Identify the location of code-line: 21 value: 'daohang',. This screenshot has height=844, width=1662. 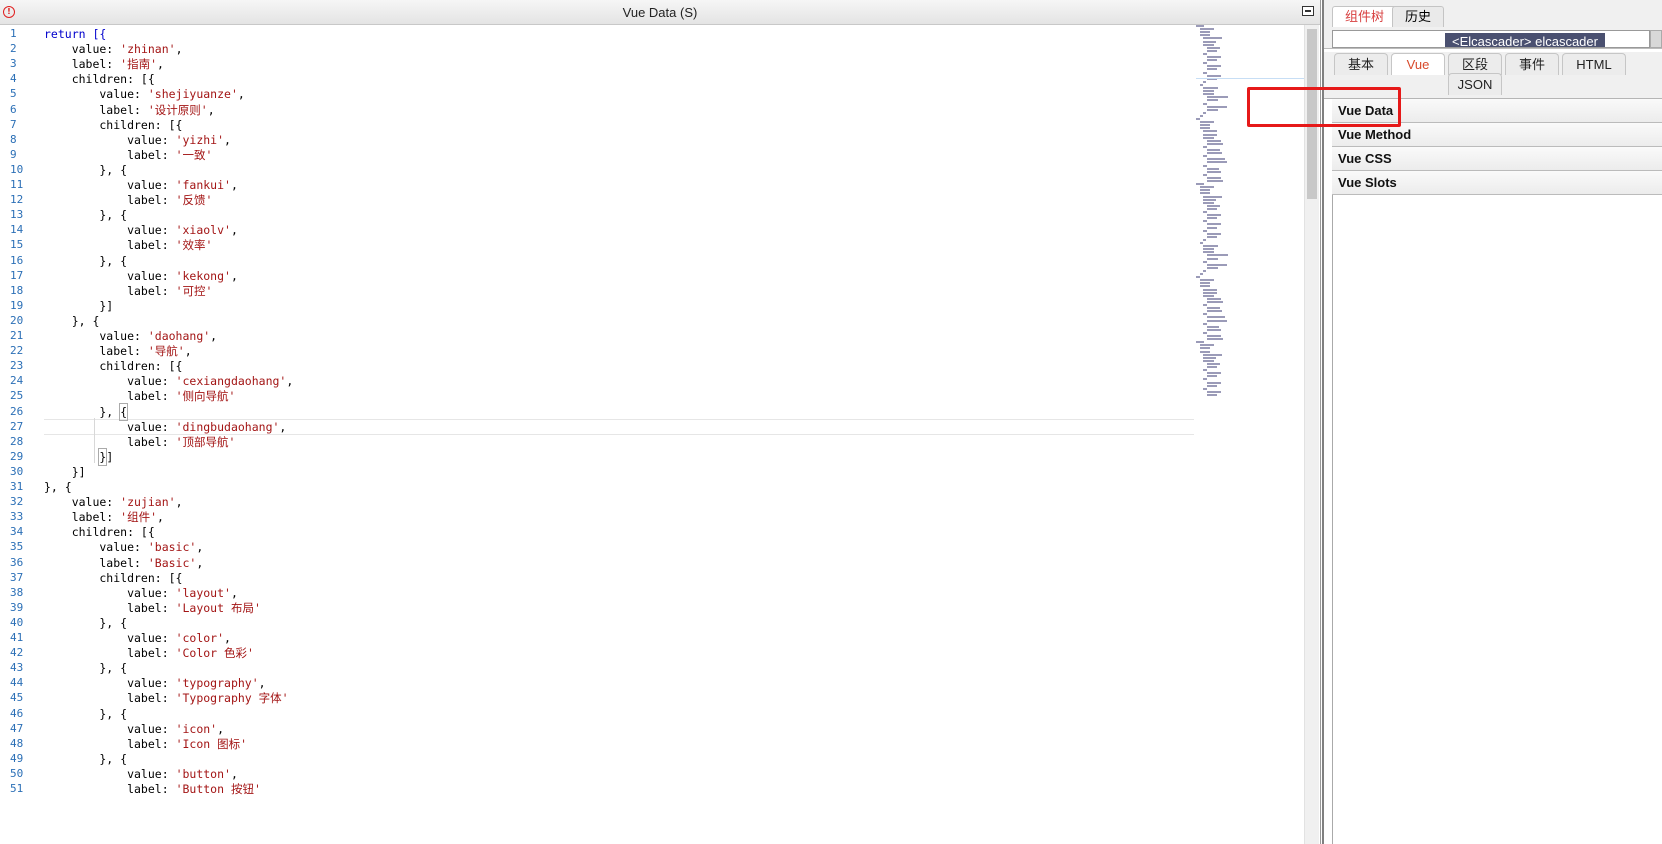
(595, 336).